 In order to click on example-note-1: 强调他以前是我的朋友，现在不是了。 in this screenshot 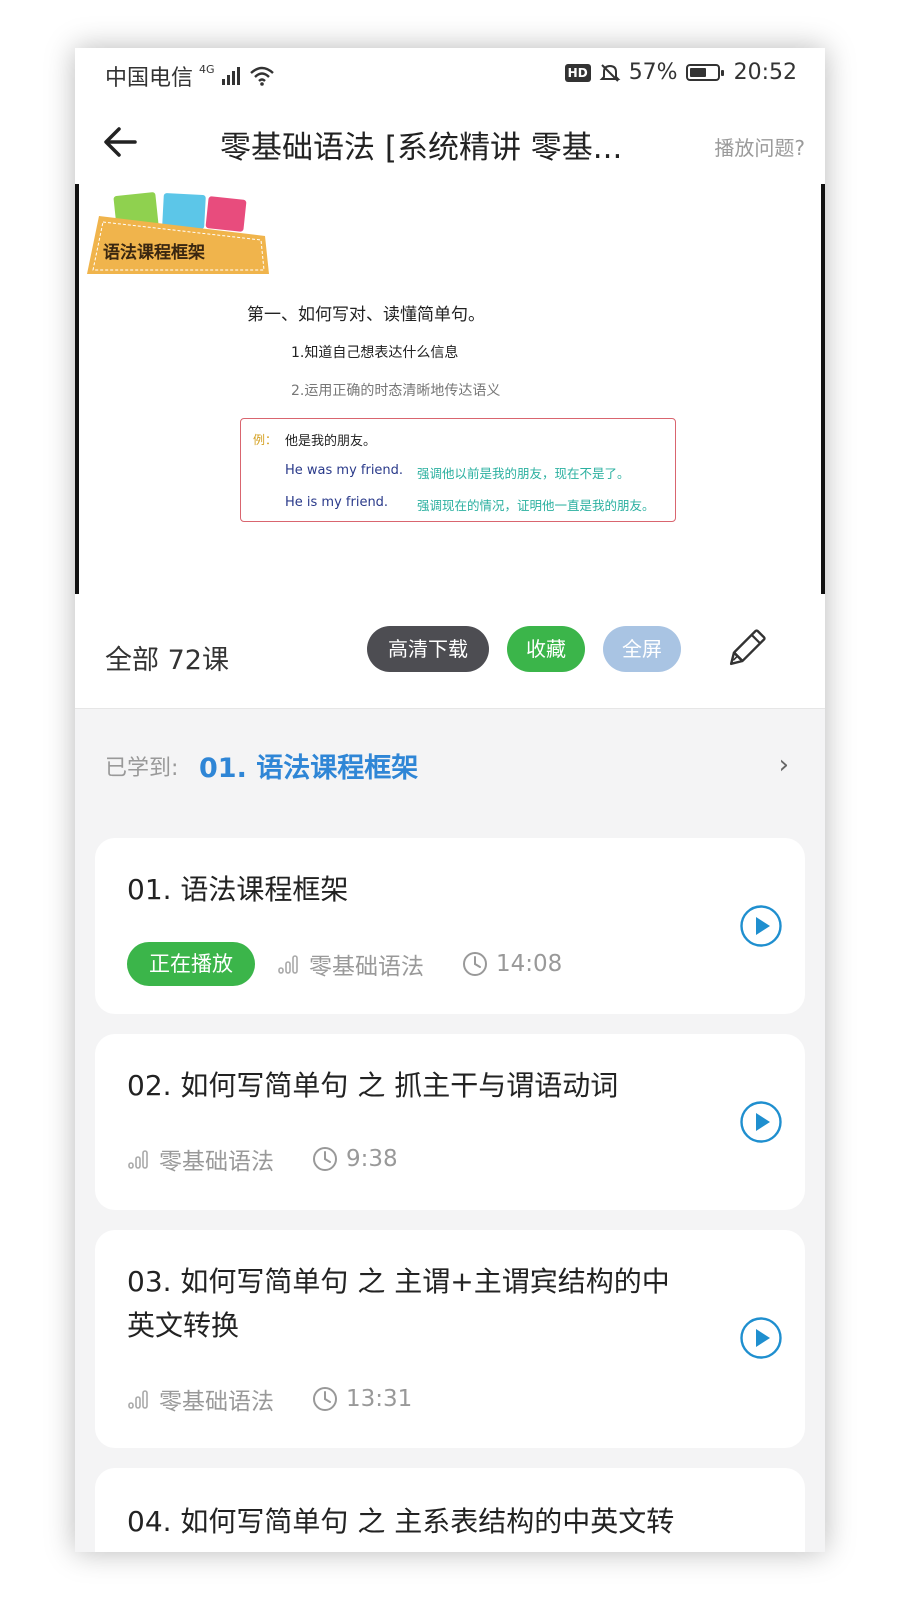, I will do `click(523, 473)`.